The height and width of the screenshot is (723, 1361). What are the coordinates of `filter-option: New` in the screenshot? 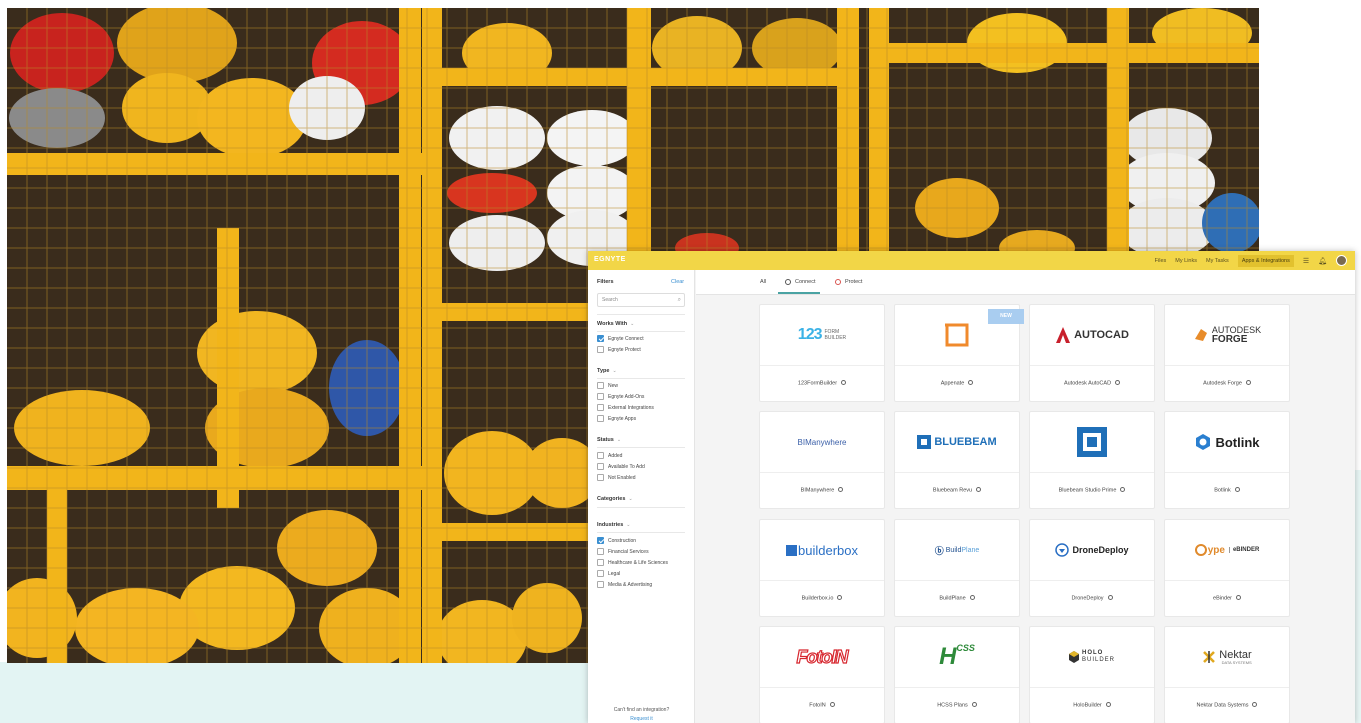 It's located at (607, 385).